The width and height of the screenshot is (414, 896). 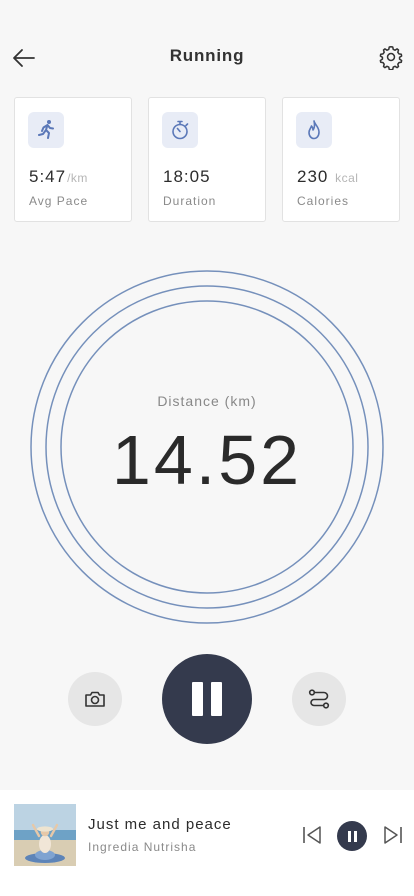 I want to click on stat-label: Calories, so click(x=323, y=201).